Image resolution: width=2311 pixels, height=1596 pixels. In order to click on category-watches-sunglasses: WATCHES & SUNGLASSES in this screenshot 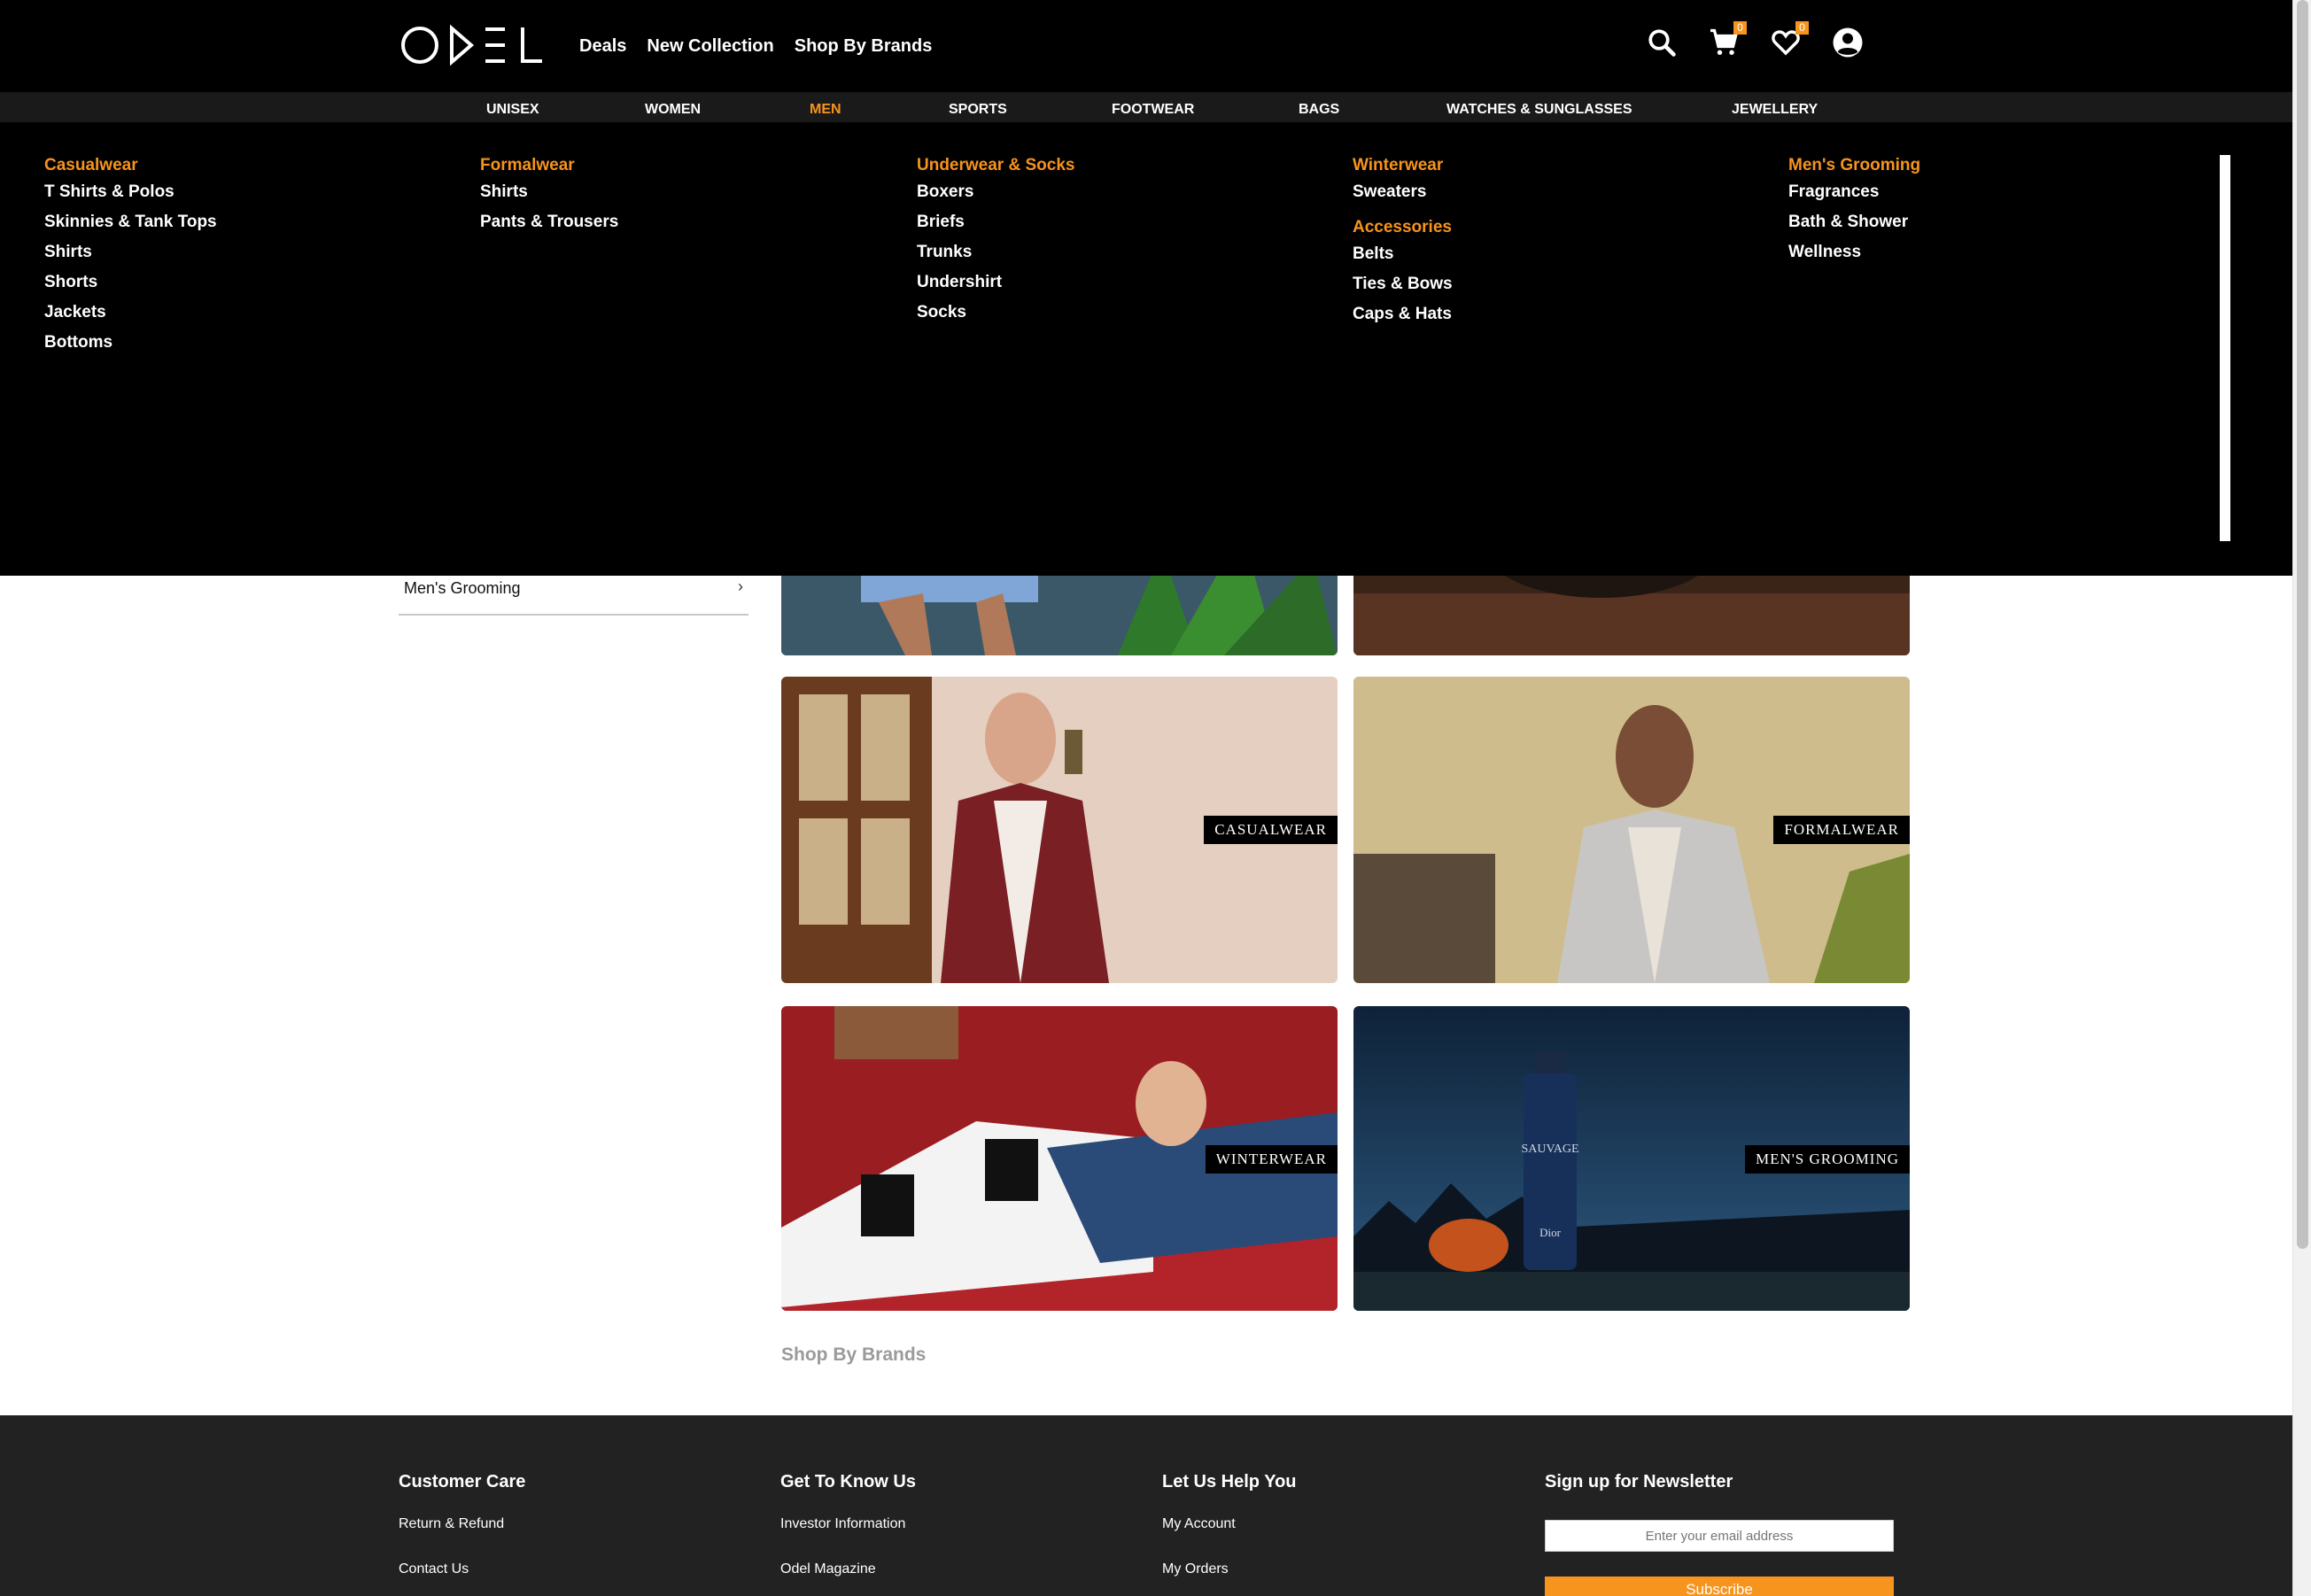, I will do `click(1539, 107)`.